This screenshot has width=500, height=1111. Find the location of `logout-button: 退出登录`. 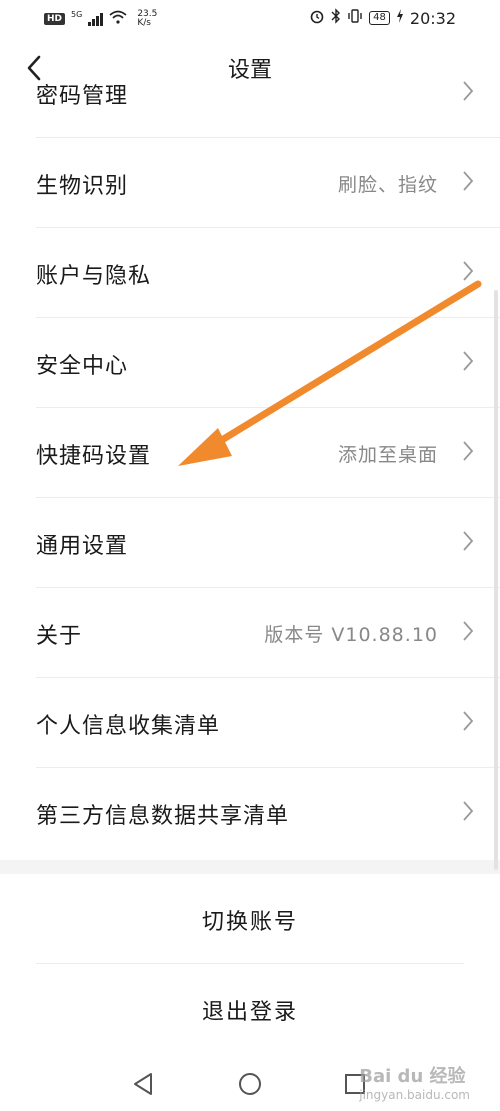

logout-button: 退出登录 is located at coordinates (250, 1009).